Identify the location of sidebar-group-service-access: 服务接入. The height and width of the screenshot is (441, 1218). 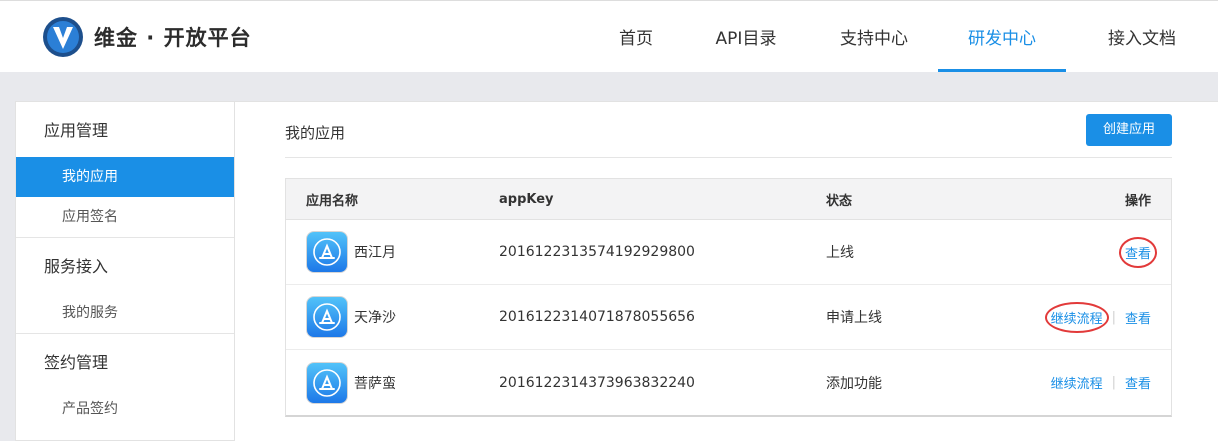
(76, 266).